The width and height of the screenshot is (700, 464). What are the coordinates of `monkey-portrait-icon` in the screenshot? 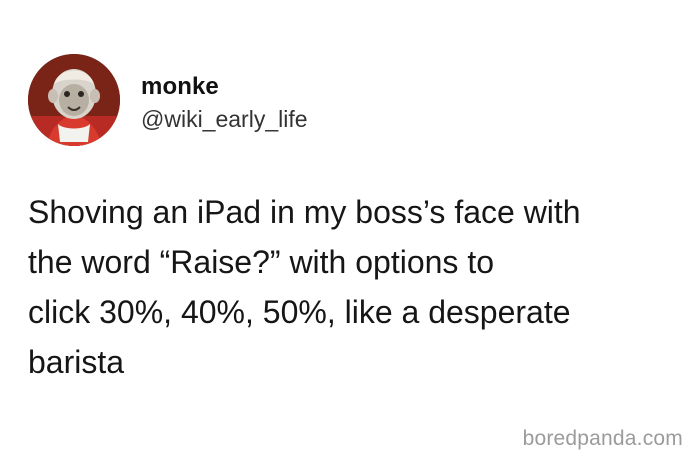 It's located at (74, 100).